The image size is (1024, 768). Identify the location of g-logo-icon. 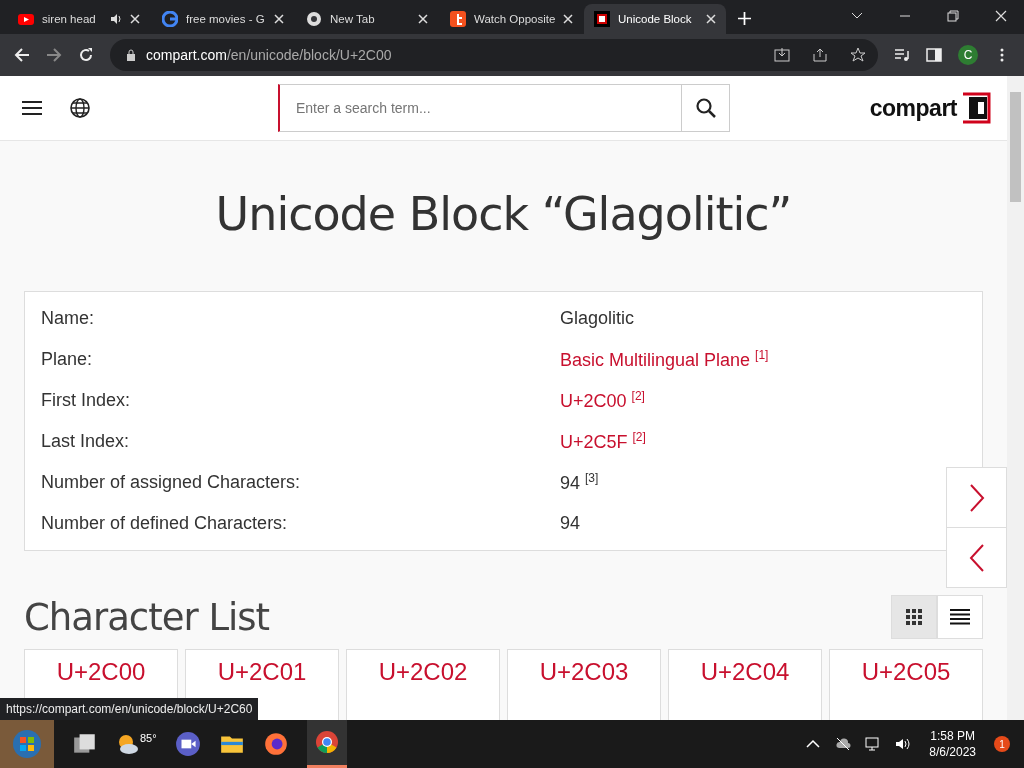
(170, 19).